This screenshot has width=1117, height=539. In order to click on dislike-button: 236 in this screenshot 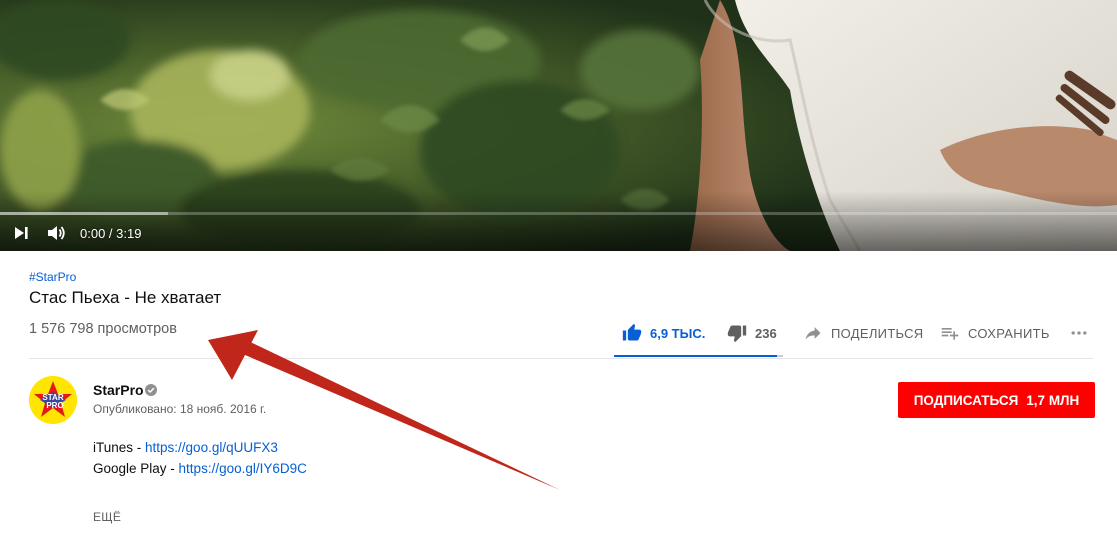, I will do `click(752, 333)`.